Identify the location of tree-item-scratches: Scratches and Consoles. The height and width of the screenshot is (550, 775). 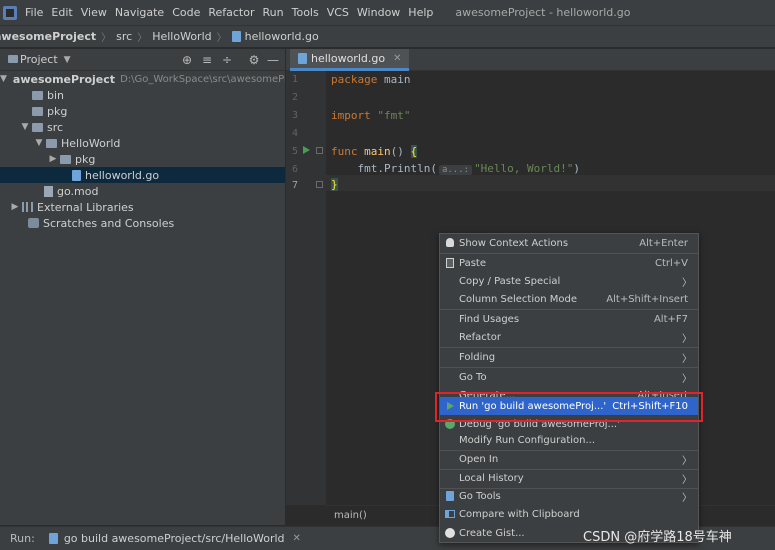
(142, 223).